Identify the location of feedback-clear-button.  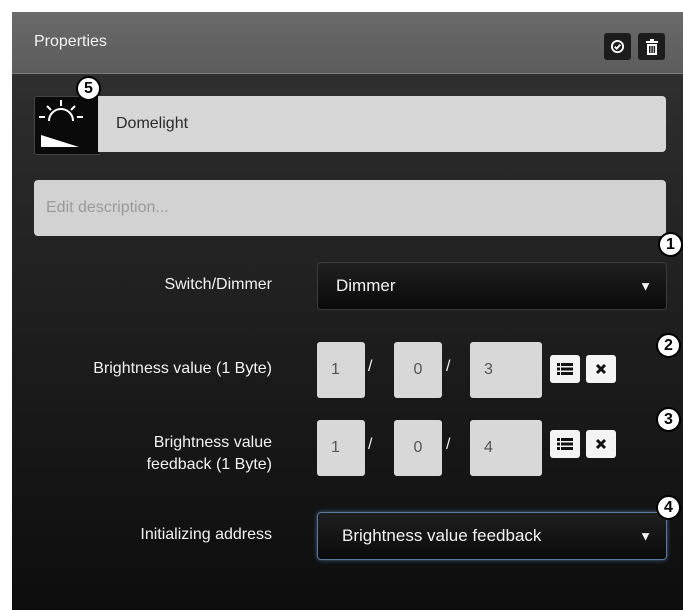
(601, 444).